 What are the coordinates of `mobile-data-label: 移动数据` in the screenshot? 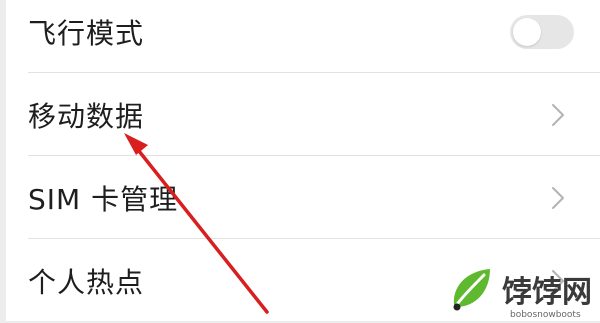 It's located at (86, 116).